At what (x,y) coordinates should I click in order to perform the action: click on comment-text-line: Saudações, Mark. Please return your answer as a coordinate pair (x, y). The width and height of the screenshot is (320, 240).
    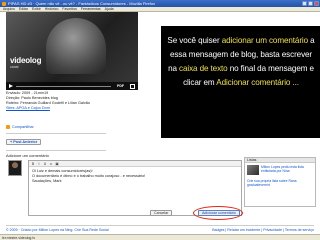
    Looking at the image, I should click on (47, 181).